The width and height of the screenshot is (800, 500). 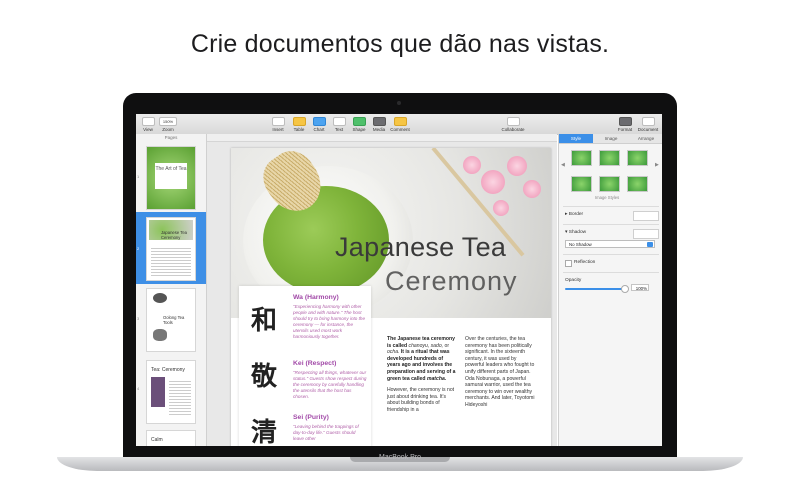 I want to click on paintbrush-icon, so click(x=625, y=121).